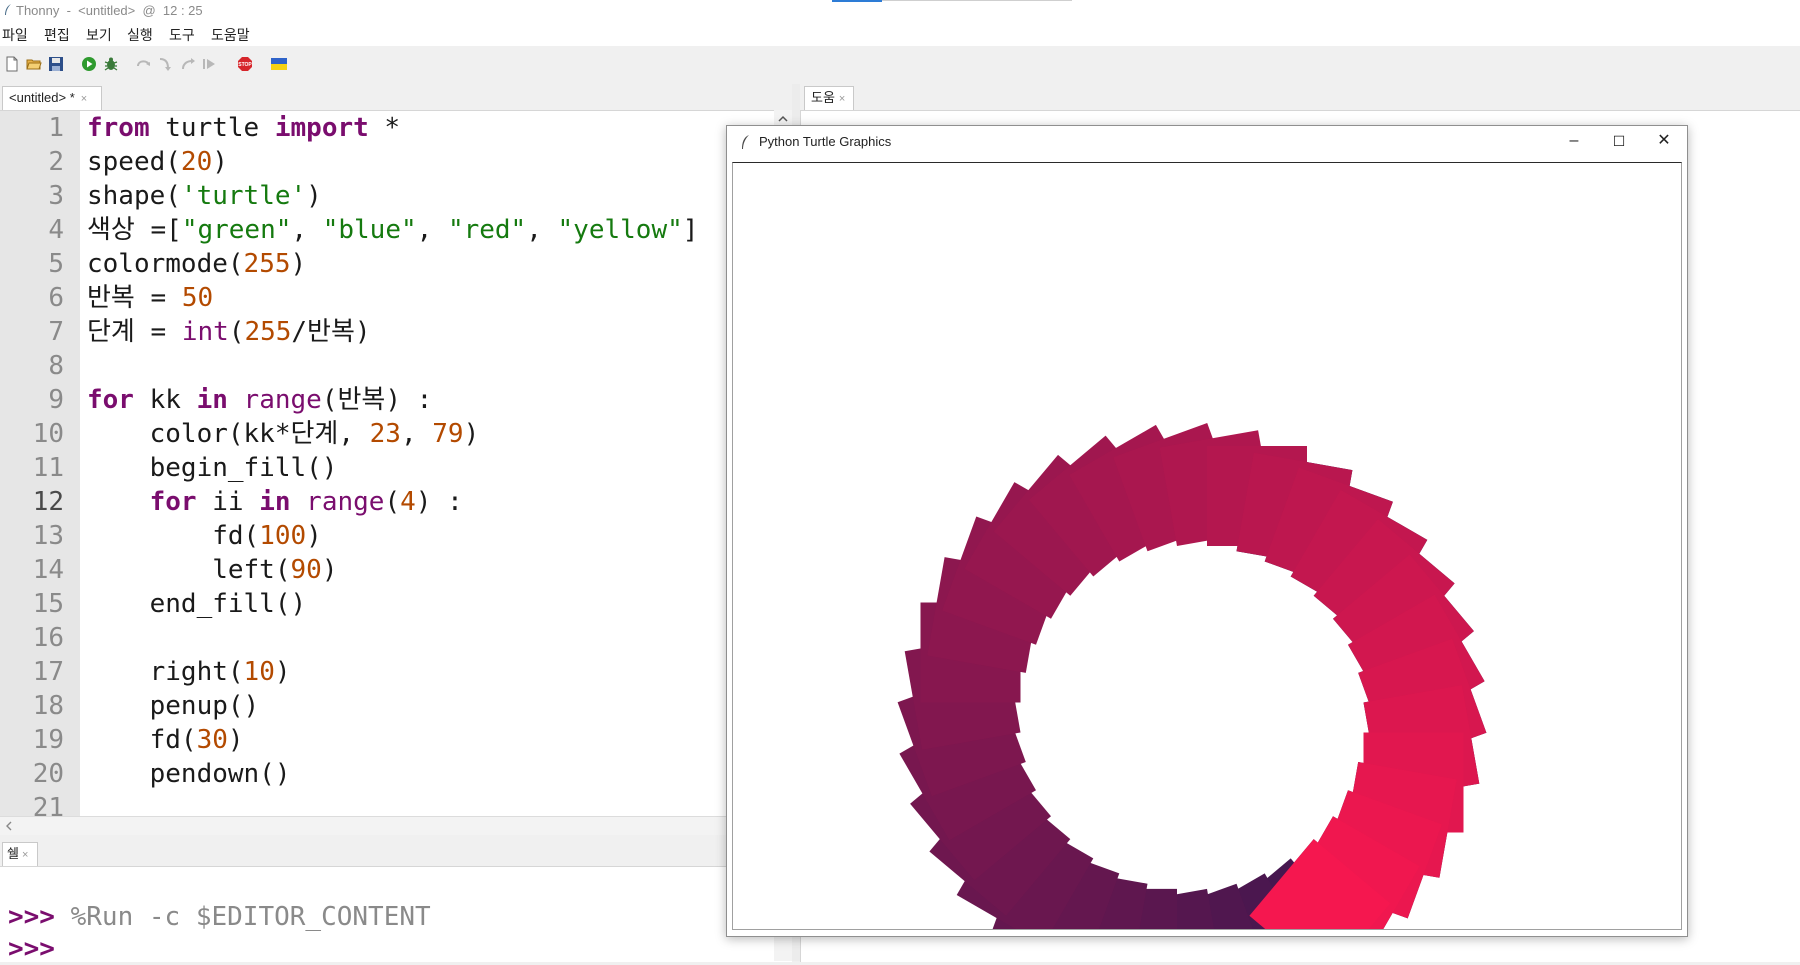  Describe the element at coordinates (620, 230) in the screenshot. I see `code-token: "yellow"` at that location.